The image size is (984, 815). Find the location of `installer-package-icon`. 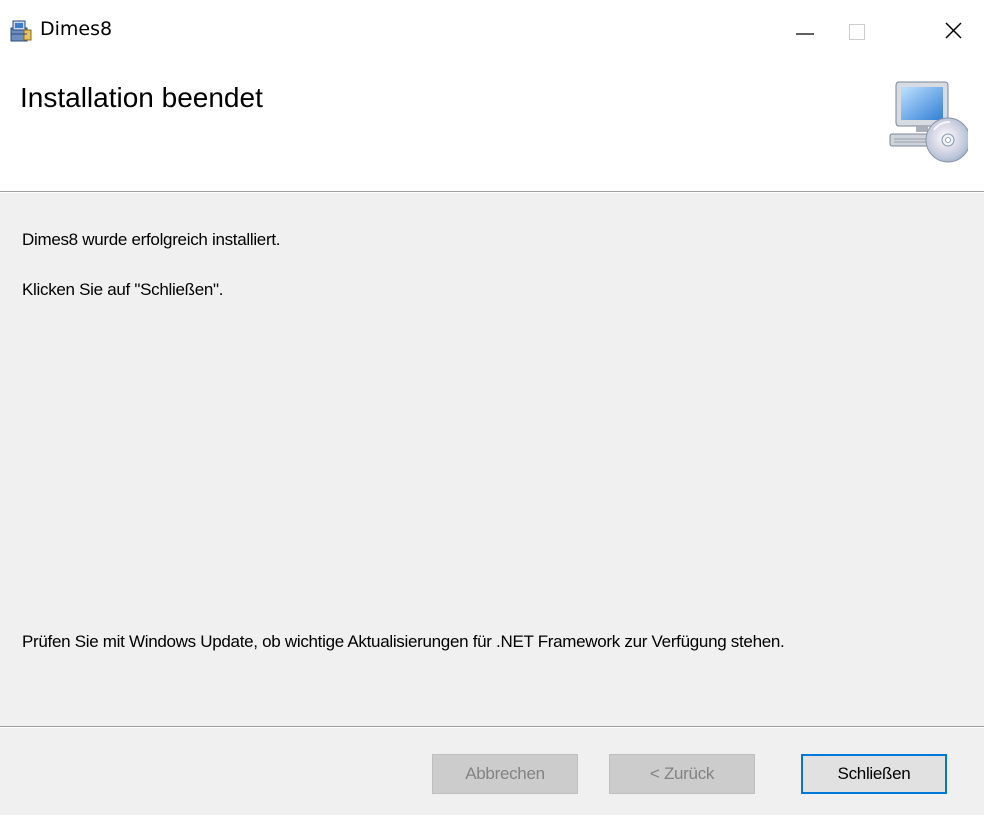

installer-package-icon is located at coordinates (21, 31).